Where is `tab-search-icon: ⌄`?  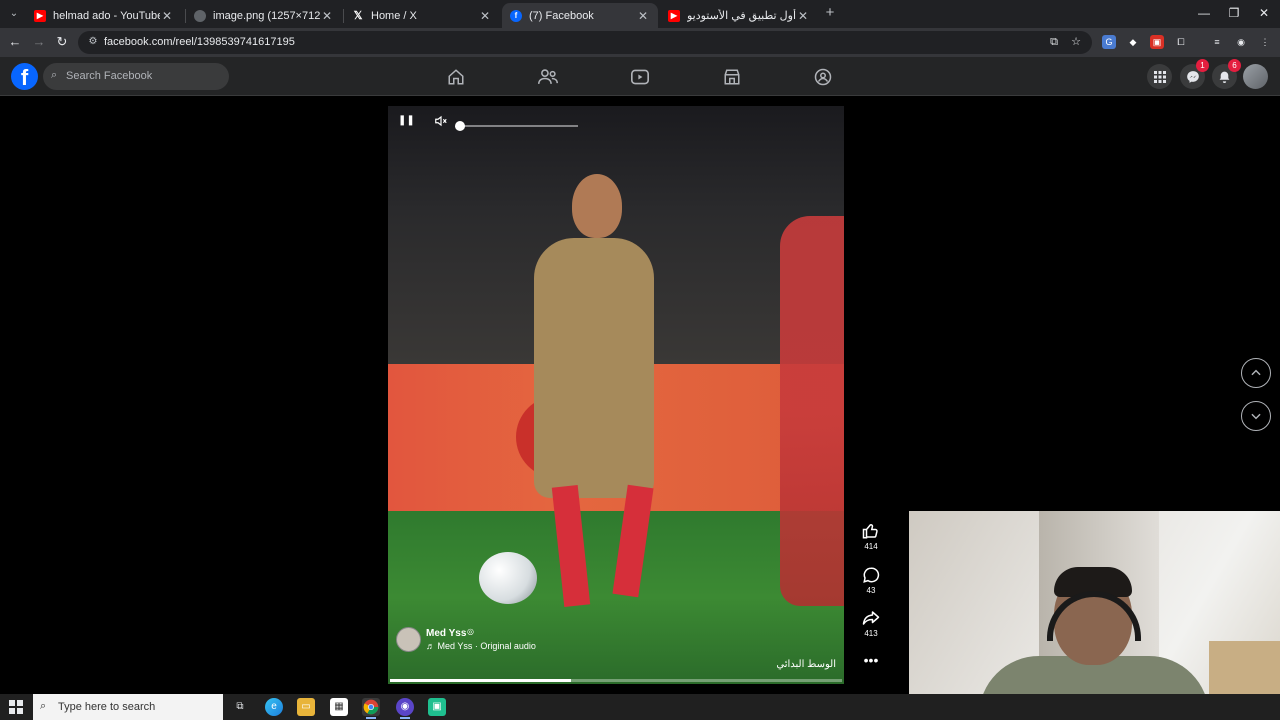
tab-search-icon: ⌄ is located at coordinates (14, 14).